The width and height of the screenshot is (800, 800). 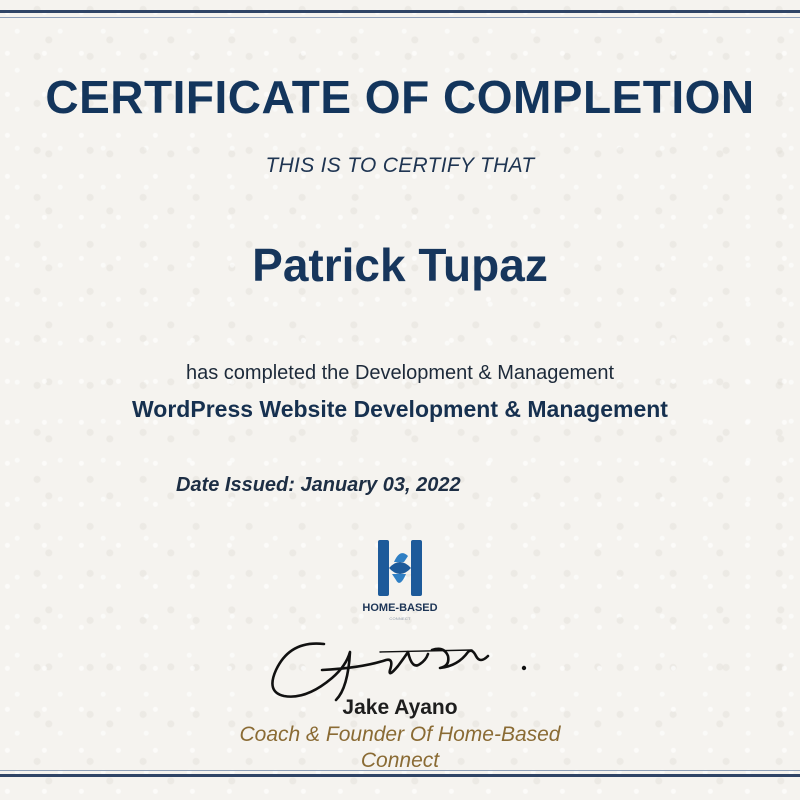 What do you see at coordinates (400, 265) in the screenshot?
I see `recipient-name: Patrick Tupaz` at bounding box center [400, 265].